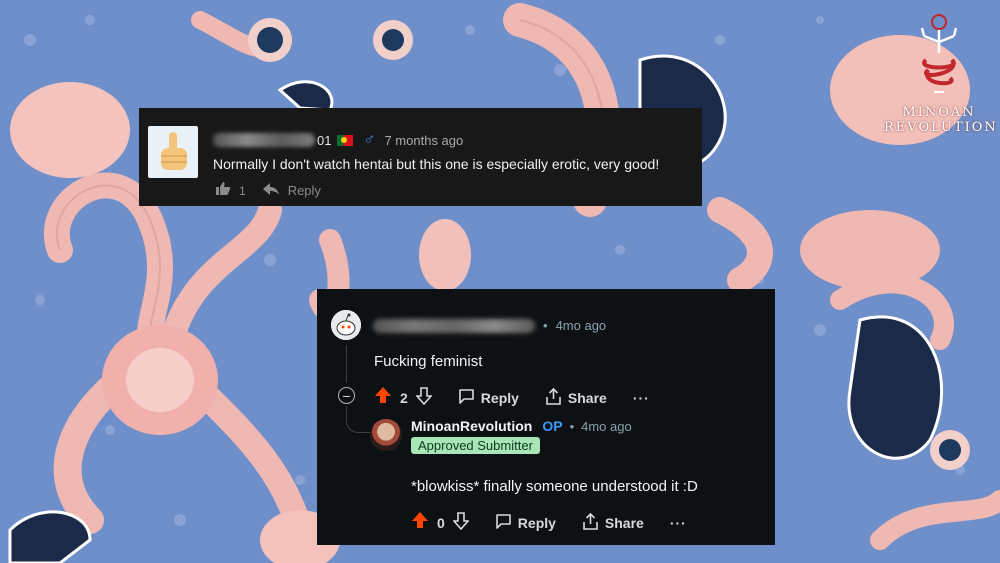  I want to click on parent-comment-time: 4mo ago, so click(581, 325).